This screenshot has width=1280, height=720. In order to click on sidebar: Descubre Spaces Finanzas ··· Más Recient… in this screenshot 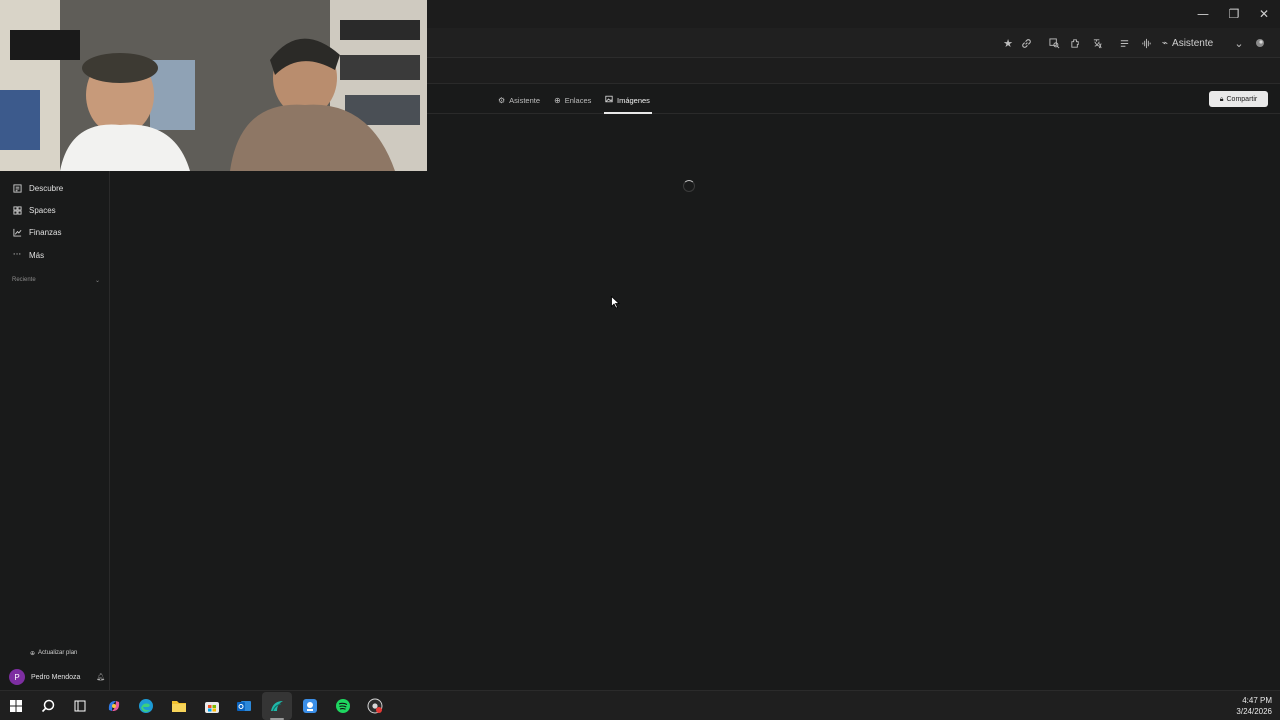, I will do `click(55, 387)`.